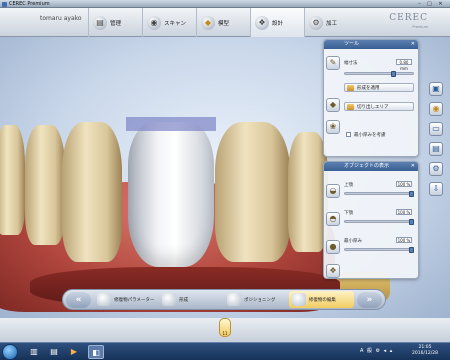  What do you see at coordinates (74, 352) in the screenshot?
I see `media-player-icon: ▶` at bounding box center [74, 352].